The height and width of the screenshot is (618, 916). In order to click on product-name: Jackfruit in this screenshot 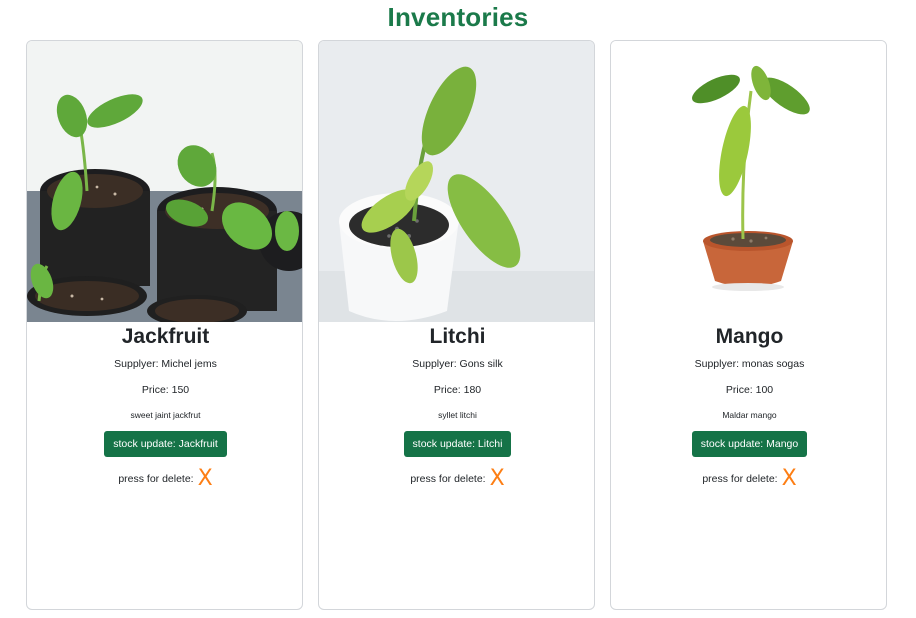, I will do `click(165, 336)`.